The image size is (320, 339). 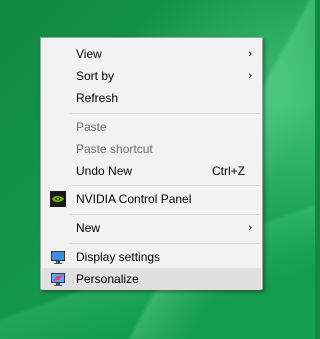 What do you see at coordinates (134, 199) in the screenshot?
I see `menu-item-label: NVIDIA Control Panel` at bounding box center [134, 199].